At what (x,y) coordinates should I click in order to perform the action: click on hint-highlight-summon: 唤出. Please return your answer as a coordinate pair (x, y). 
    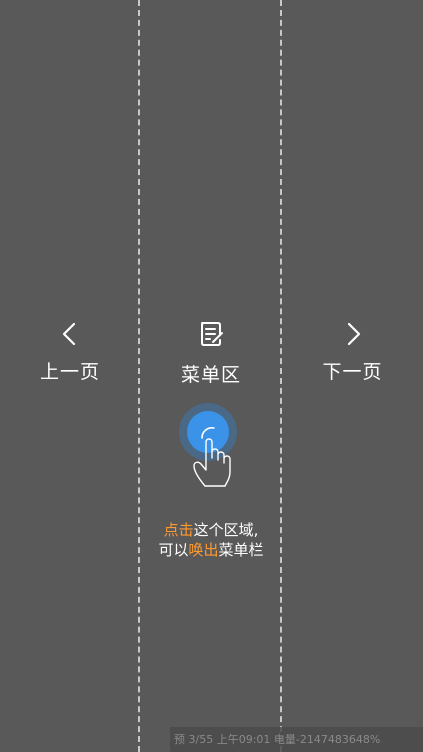
    Looking at the image, I should click on (203, 550).